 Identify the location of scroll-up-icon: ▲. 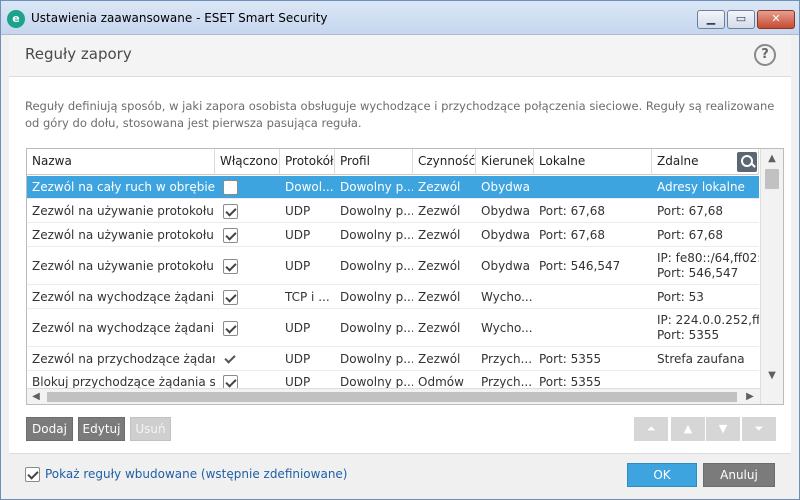
(772, 159).